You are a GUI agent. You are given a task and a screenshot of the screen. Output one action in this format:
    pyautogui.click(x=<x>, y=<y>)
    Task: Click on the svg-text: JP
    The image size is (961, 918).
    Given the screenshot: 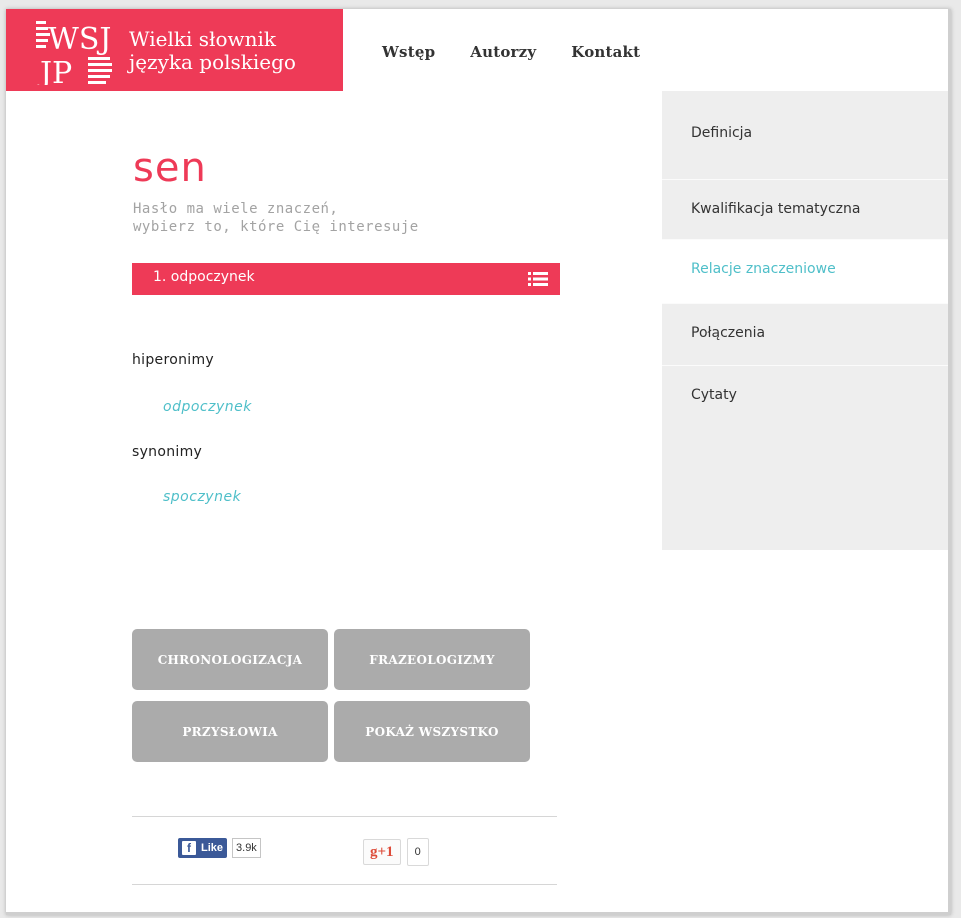 What is the action you would take?
    pyautogui.click(x=54, y=70)
    